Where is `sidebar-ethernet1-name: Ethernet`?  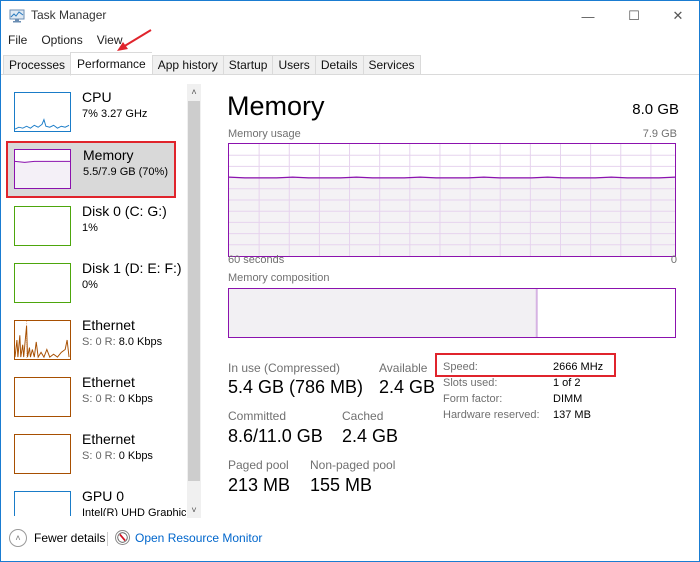 sidebar-ethernet1-name: Ethernet is located at coordinates (108, 325).